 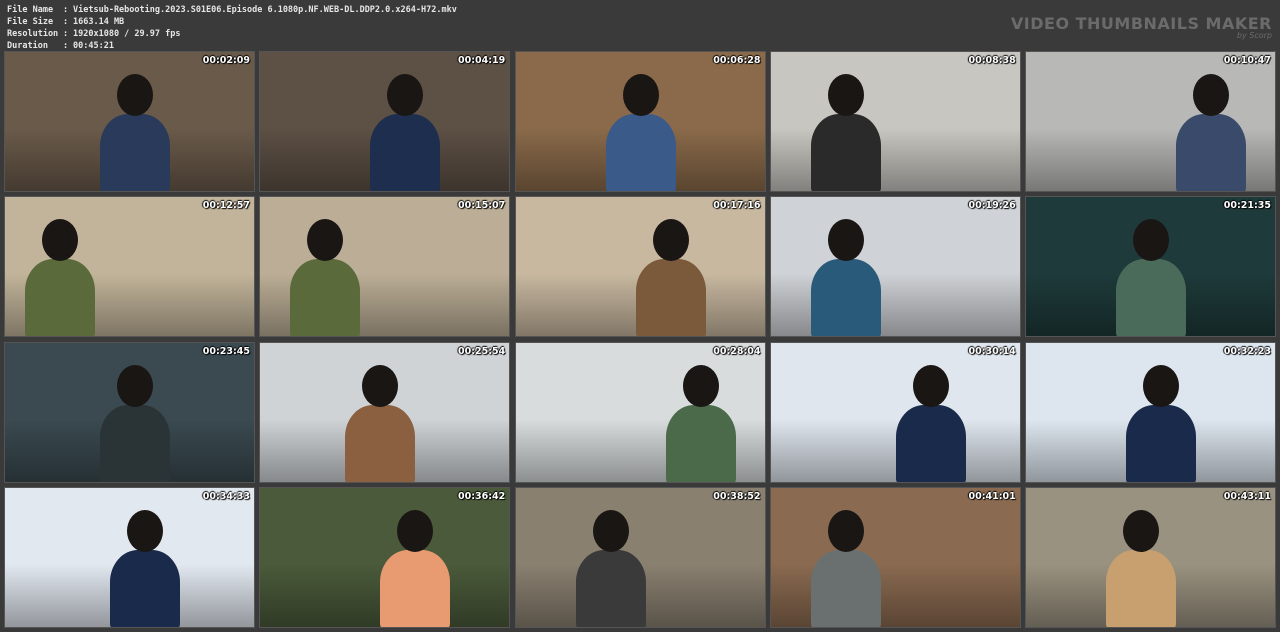 What do you see at coordinates (1247, 351) in the screenshot?
I see `thumbnail-timestamp: 00:32:23` at bounding box center [1247, 351].